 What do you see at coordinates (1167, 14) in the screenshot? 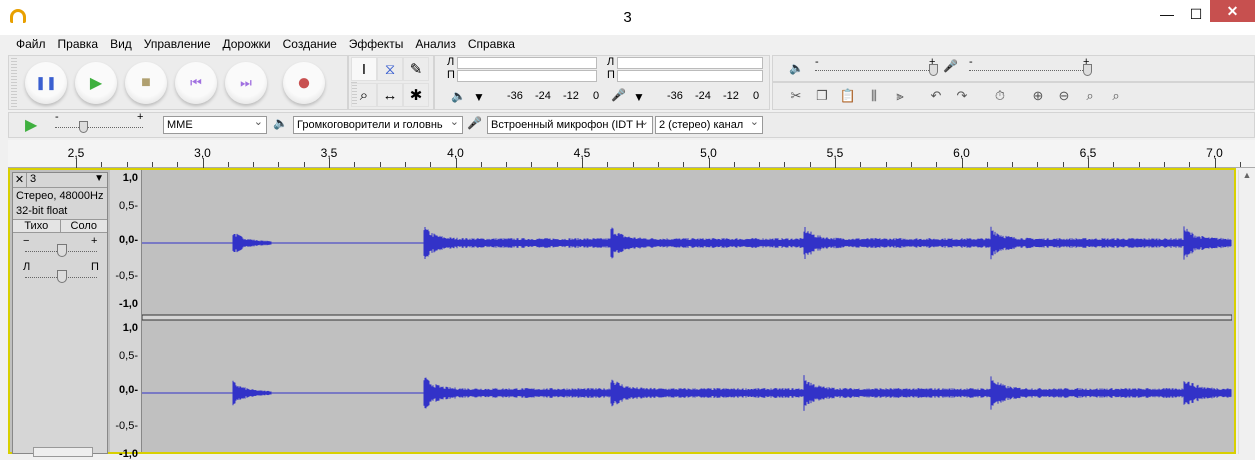
I see `minimize-button: —` at bounding box center [1167, 14].